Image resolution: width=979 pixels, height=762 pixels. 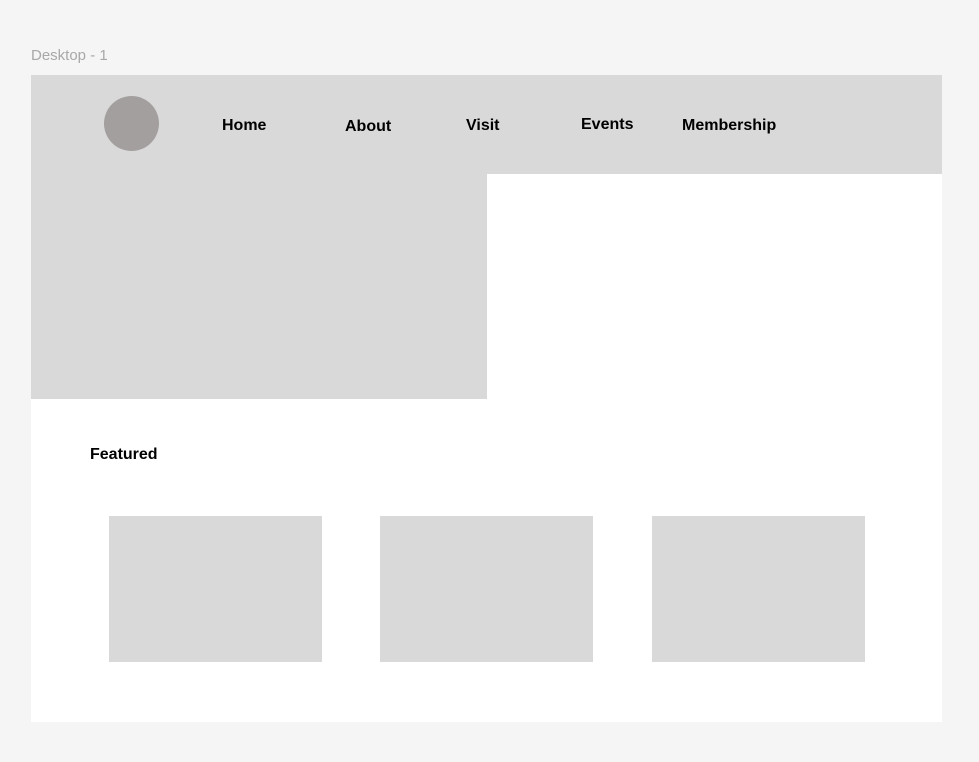 What do you see at coordinates (368, 127) in the screenshot?
I see `nav-about: About` at bounding box center [368, 127].